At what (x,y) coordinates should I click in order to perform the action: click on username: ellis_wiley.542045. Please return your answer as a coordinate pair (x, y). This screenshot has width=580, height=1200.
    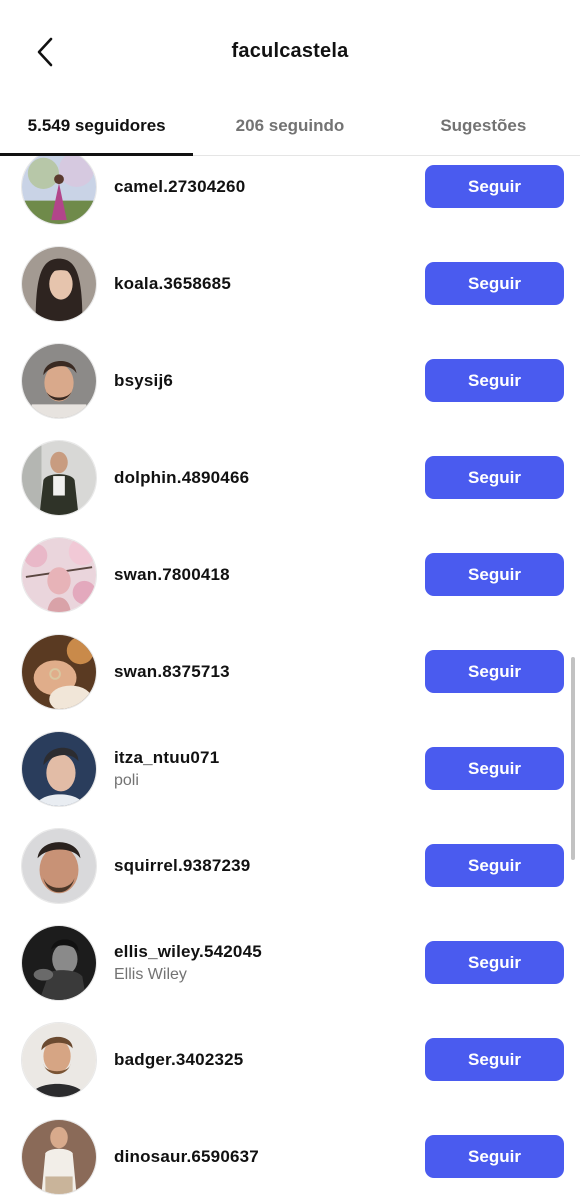
    Looking at the image, I should click on (264, 952).